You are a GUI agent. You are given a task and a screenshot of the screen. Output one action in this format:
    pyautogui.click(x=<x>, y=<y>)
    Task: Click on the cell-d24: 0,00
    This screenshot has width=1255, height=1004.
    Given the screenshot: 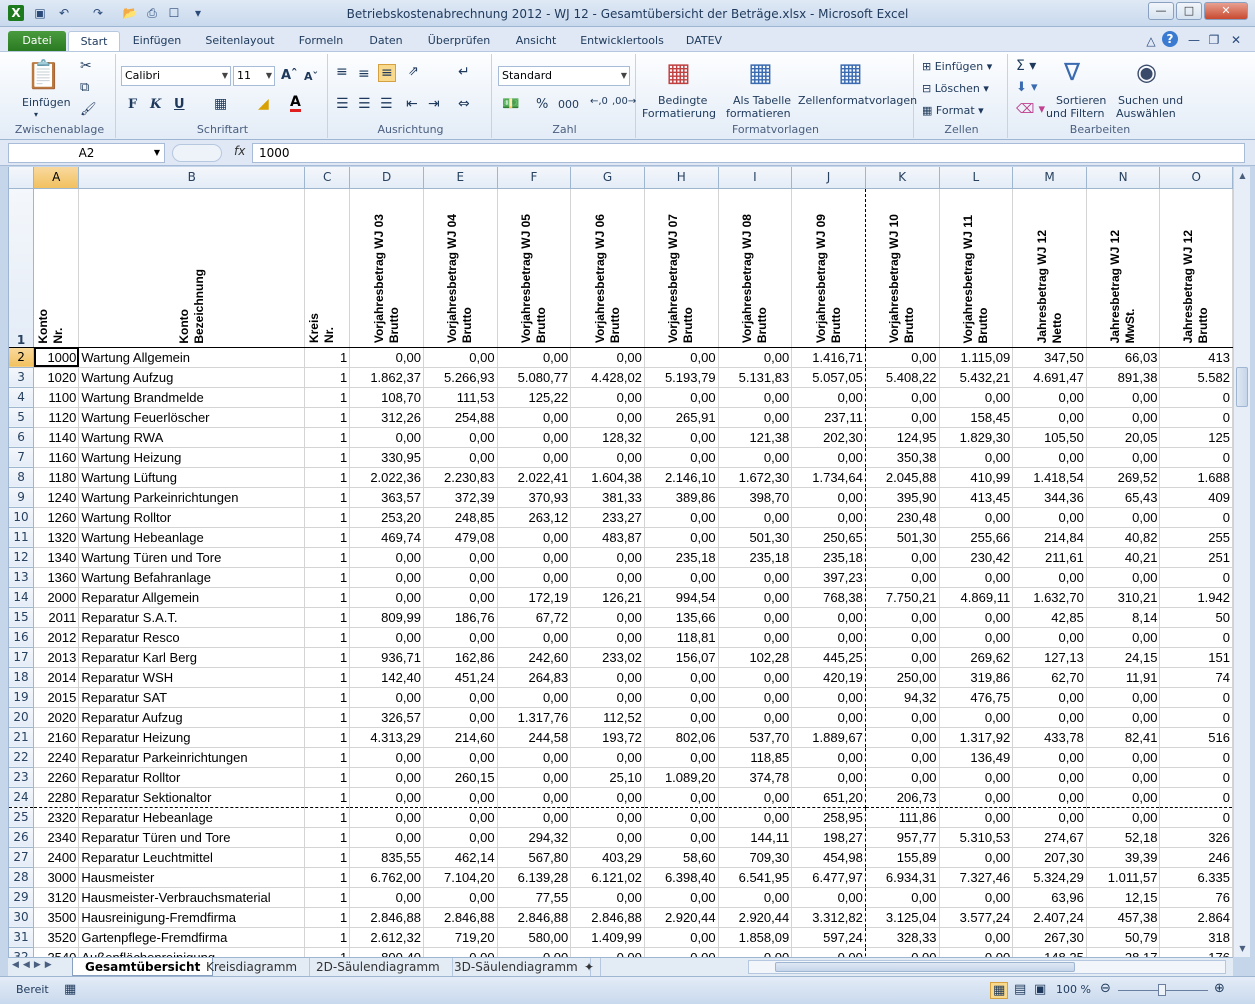 What is the action you would take?
    pyautogui.click(x=386, y=797)
    